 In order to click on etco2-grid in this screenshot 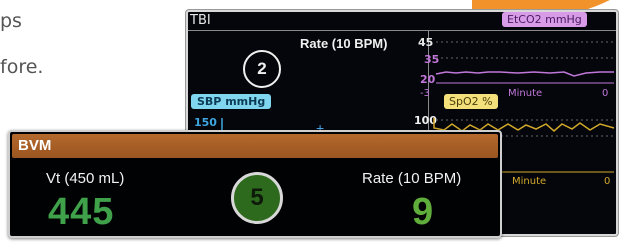, I will do `click(525, 50)`.